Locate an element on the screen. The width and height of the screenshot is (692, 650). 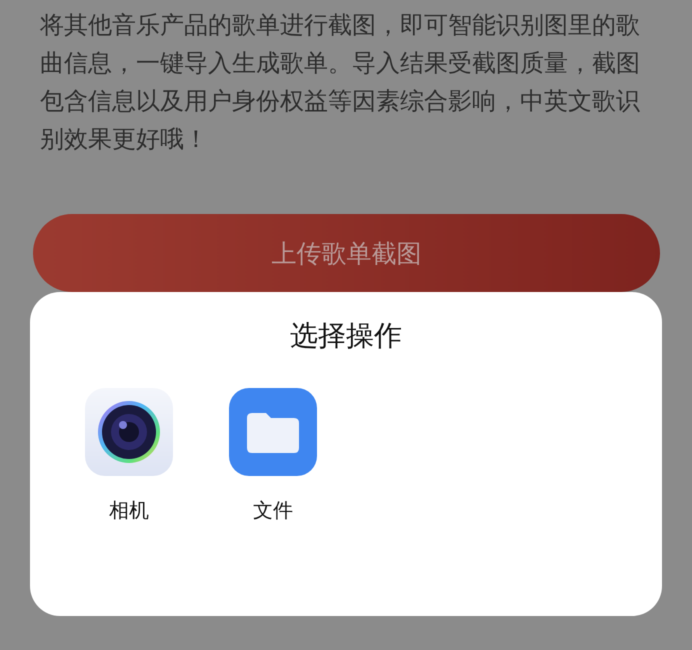
camera-app-icon is located at coordinates (129, 432).